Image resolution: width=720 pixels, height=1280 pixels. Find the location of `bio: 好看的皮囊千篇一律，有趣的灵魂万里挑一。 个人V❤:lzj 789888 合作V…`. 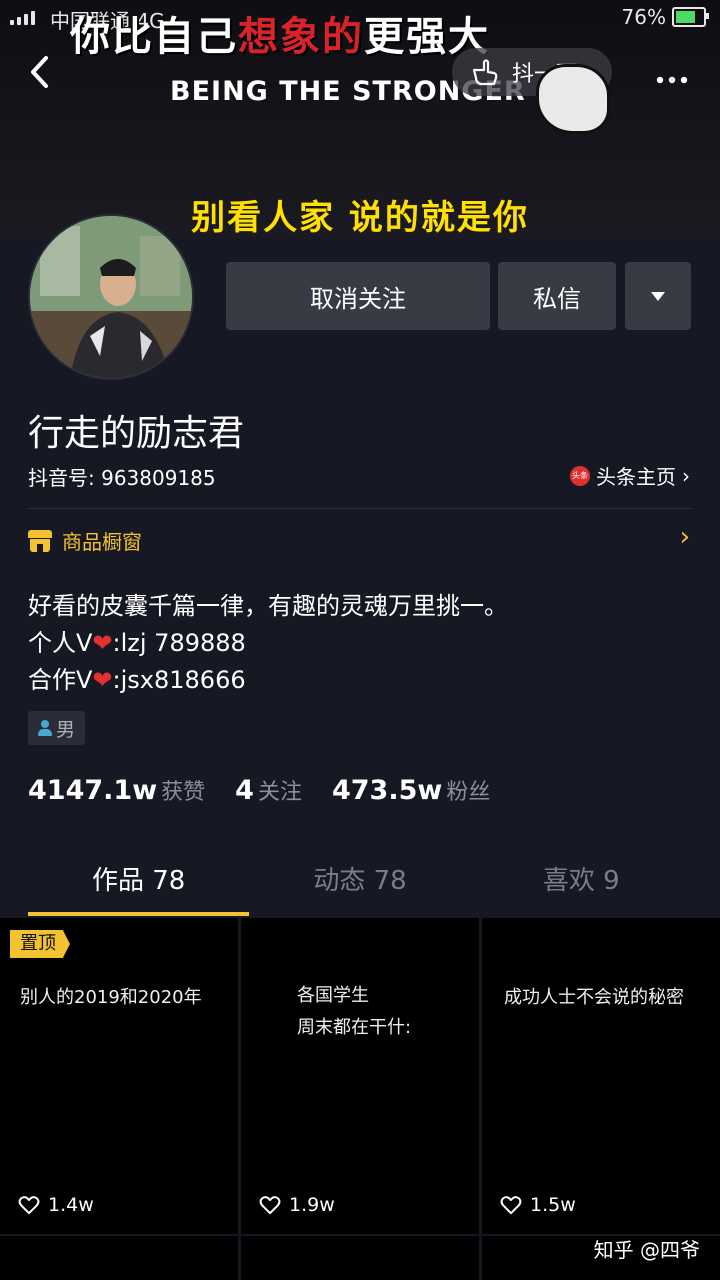

bio: 好看的皮囊千篇一律，有趣的灵魂万里挑一。 个人V❤:lzj 789888 合作V… is located at coordinates (268, 643).